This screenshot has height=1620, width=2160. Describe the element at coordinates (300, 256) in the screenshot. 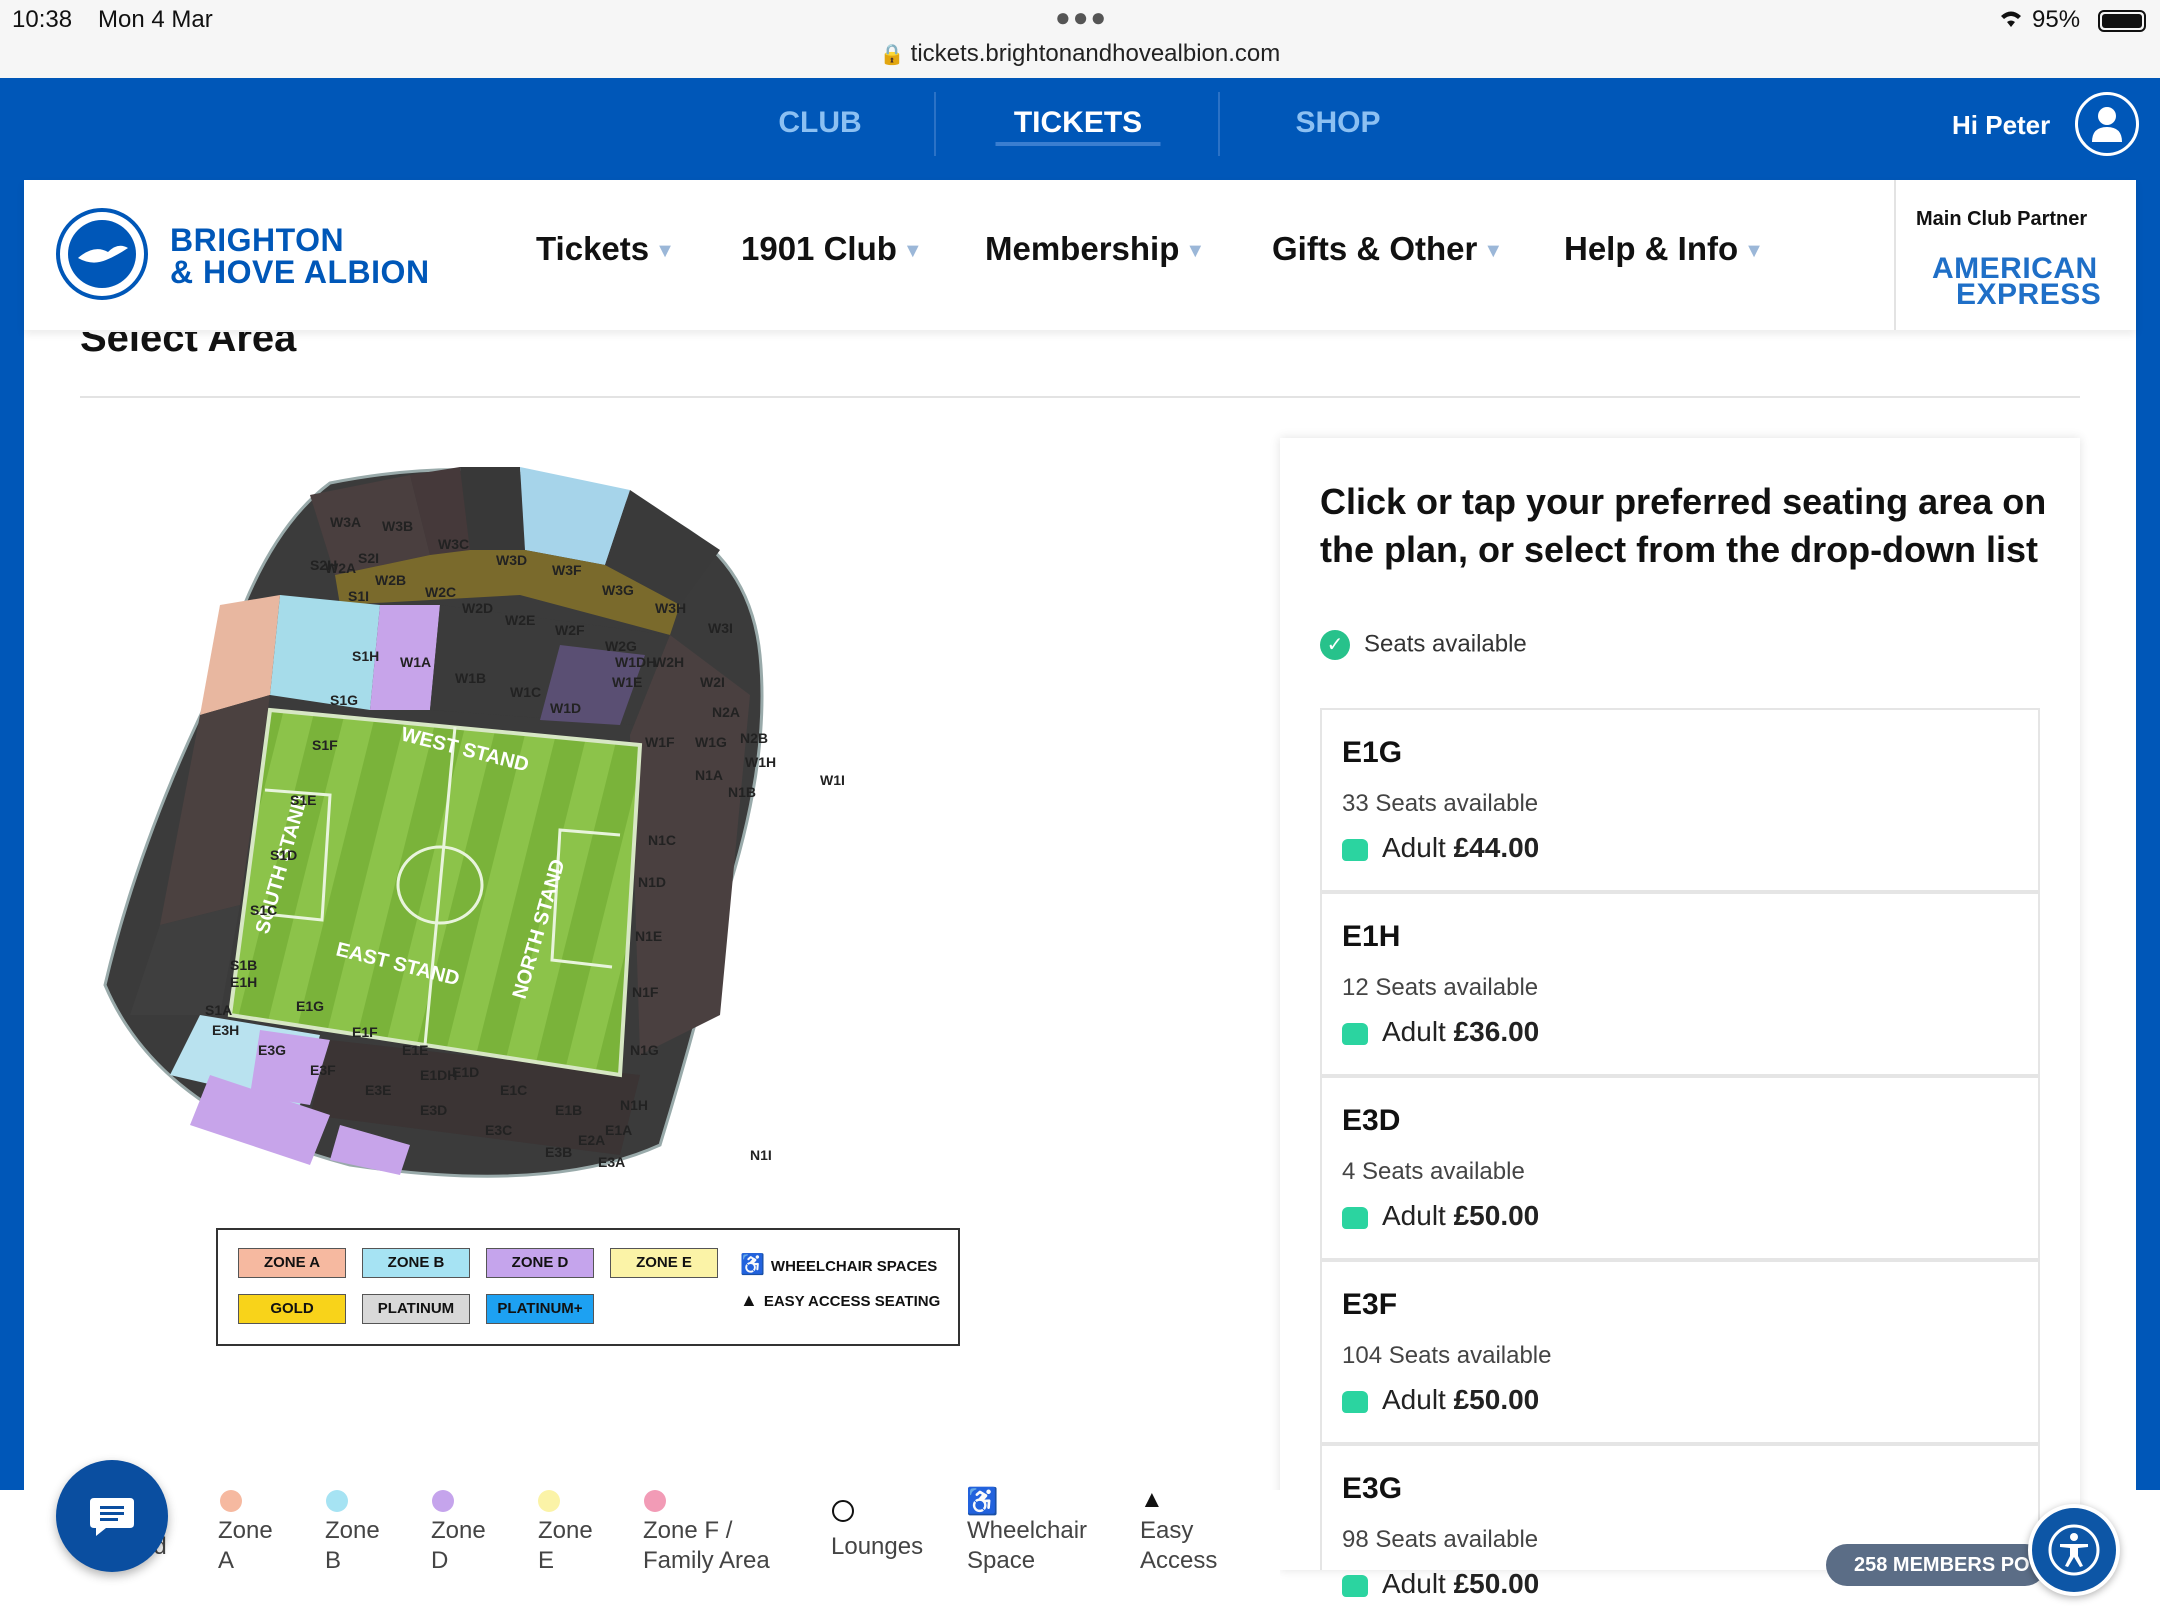

I see `club-name-logo: BRIGHTON & HOVE ALBION` at that location.